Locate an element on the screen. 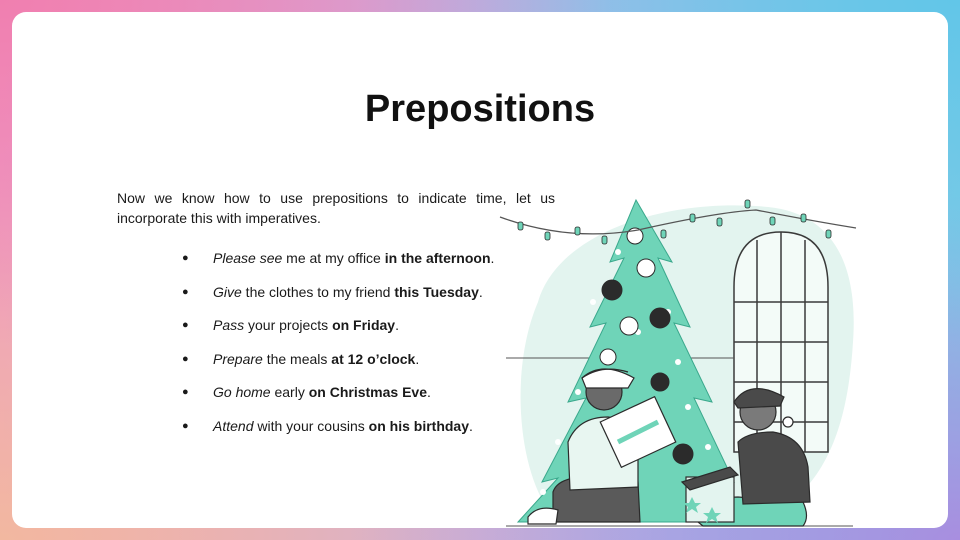 The image size is (960, 540). item-verb: Pass is located at coordinates (229, 325).